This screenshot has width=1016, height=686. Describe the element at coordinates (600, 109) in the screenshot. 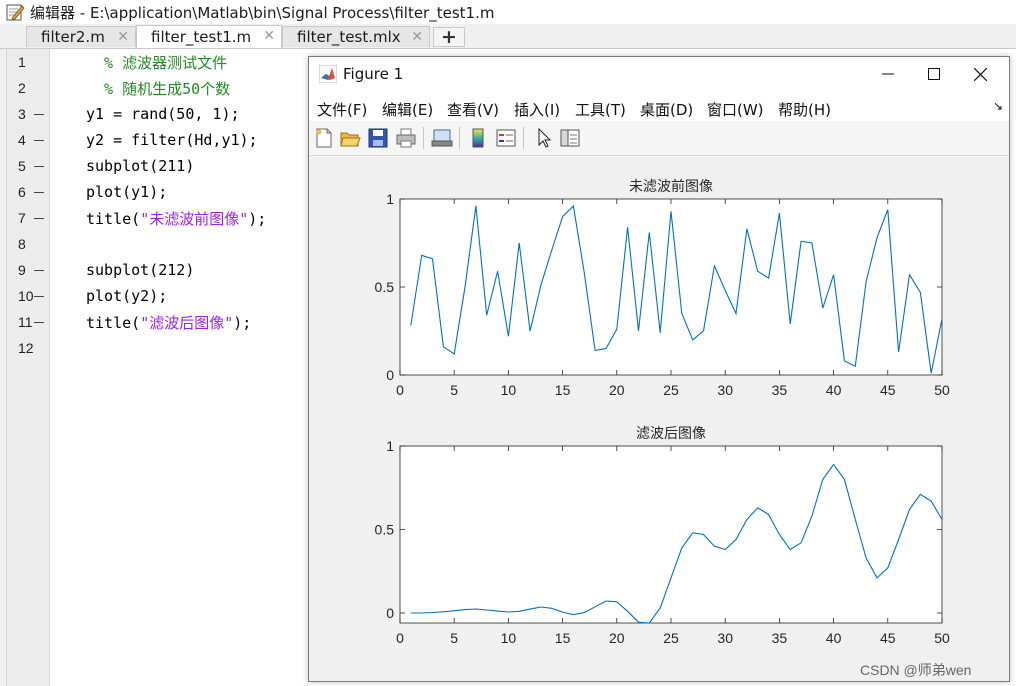

I see `menu-tools: 工具(T)` at that location.